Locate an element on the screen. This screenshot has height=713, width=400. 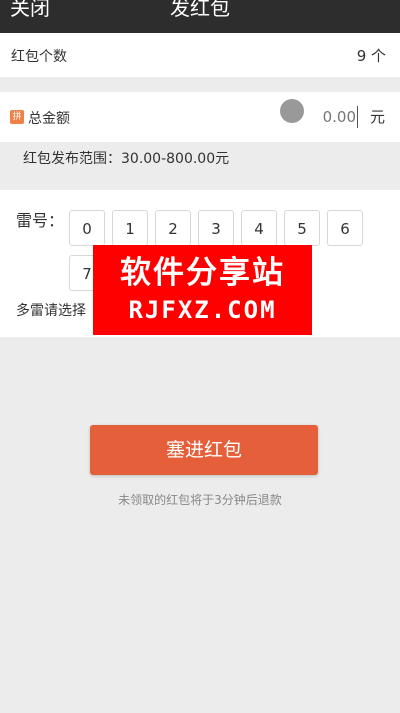
mine-number-0: 0 is located at coordinates (87, 228).